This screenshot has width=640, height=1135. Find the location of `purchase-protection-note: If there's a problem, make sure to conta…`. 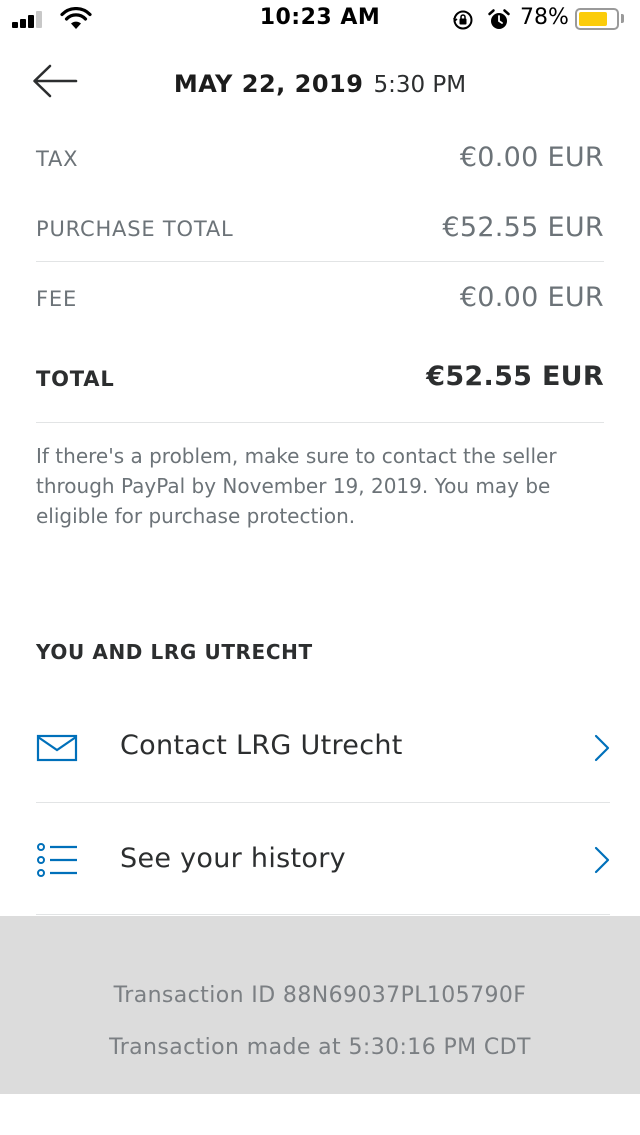

purchase-protection-note: If there's a problem, make sure to conta… is located at coordinates (296, 486).